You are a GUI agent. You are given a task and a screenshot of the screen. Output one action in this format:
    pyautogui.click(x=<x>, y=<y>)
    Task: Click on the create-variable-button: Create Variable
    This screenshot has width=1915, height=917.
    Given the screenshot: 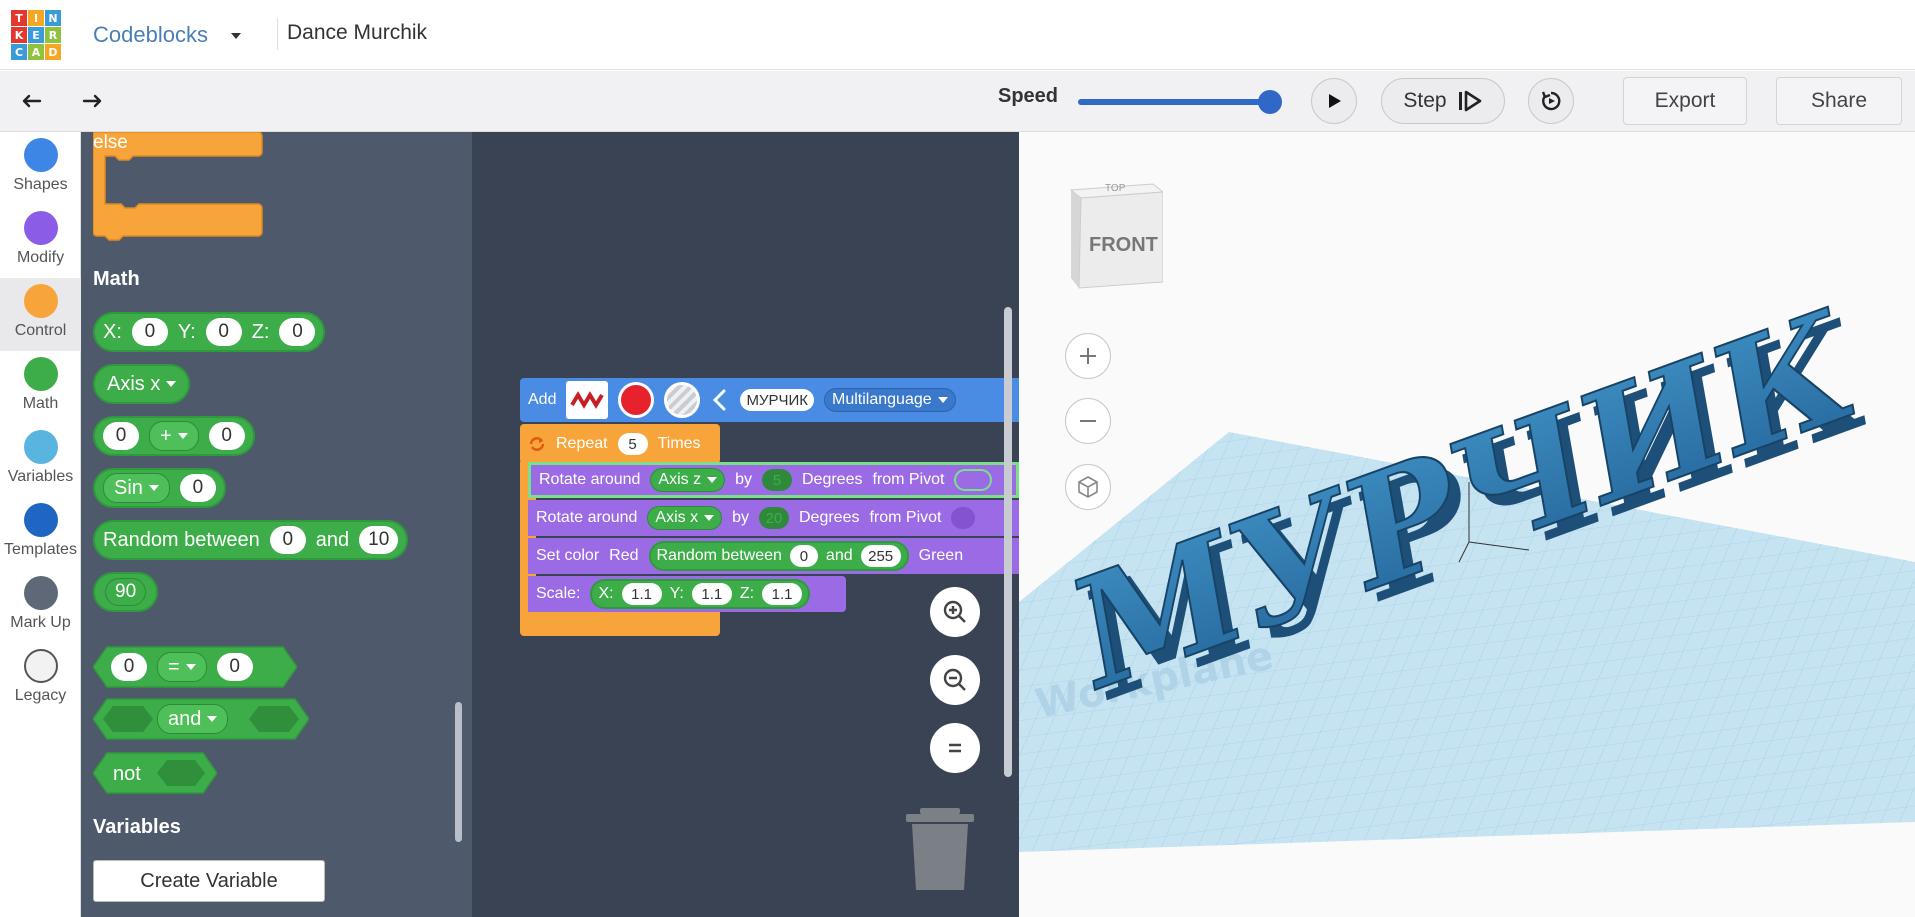 What is the action you would take?
    pyautogui.click(x=209, y=881)
    